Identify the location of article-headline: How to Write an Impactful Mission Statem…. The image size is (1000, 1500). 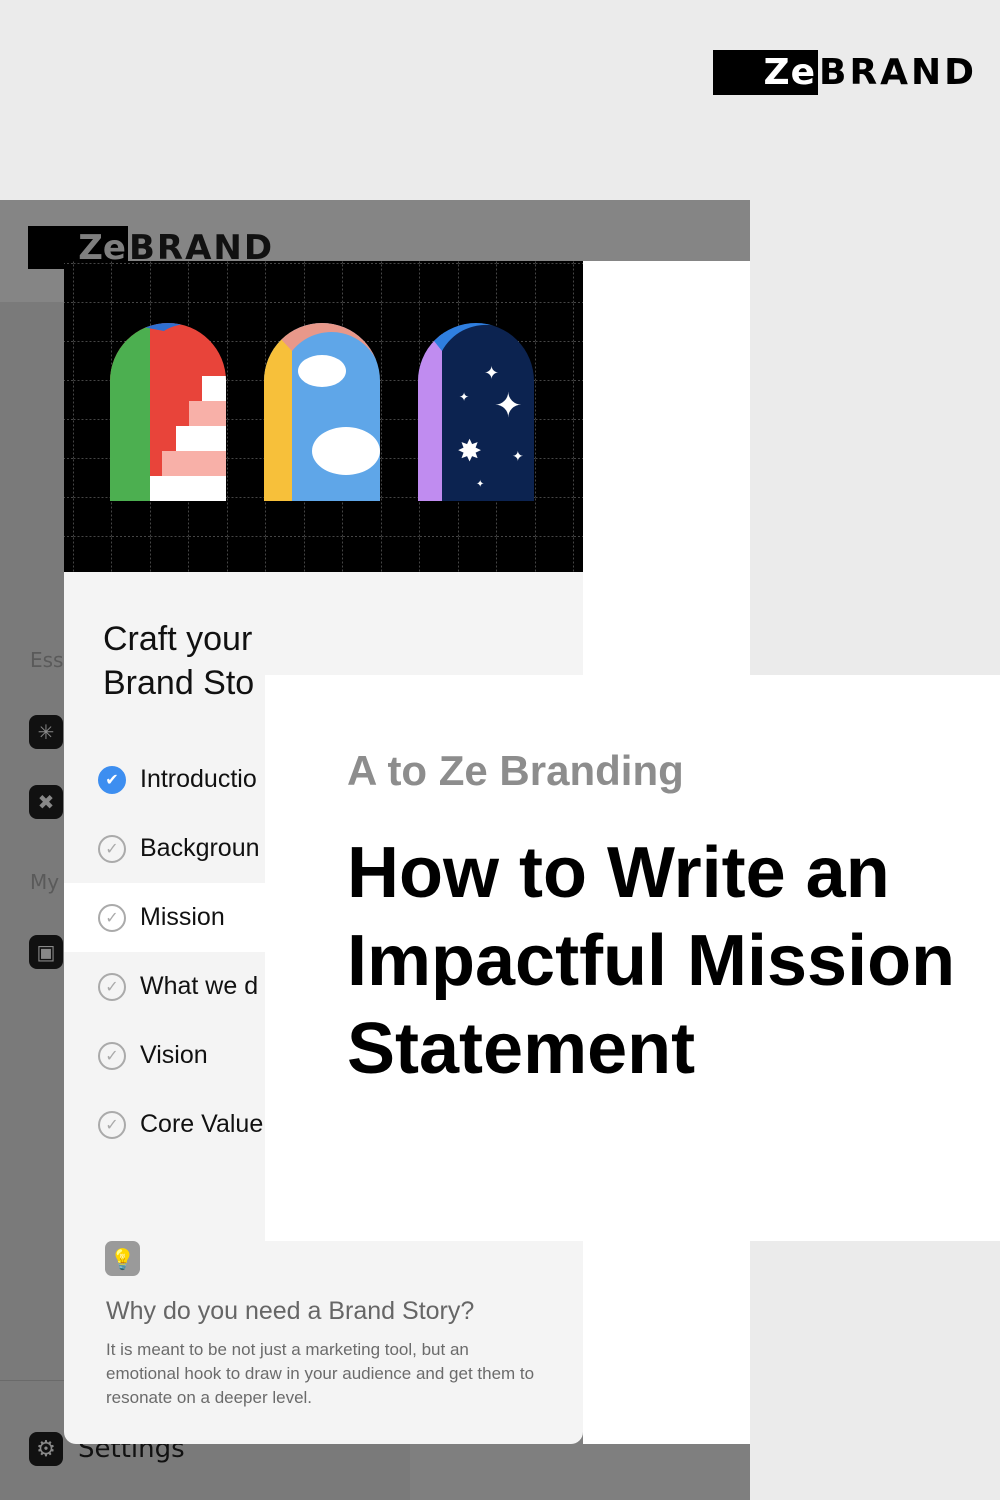
(651, 961).